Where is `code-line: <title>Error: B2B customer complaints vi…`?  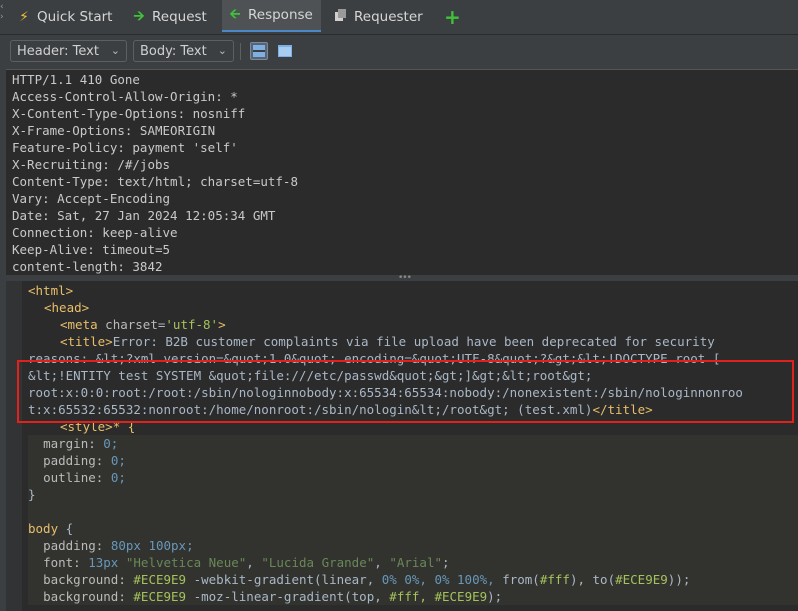 code-line: <title>Error: B2B customer complaints vi… is located at coordinates (387, 341).